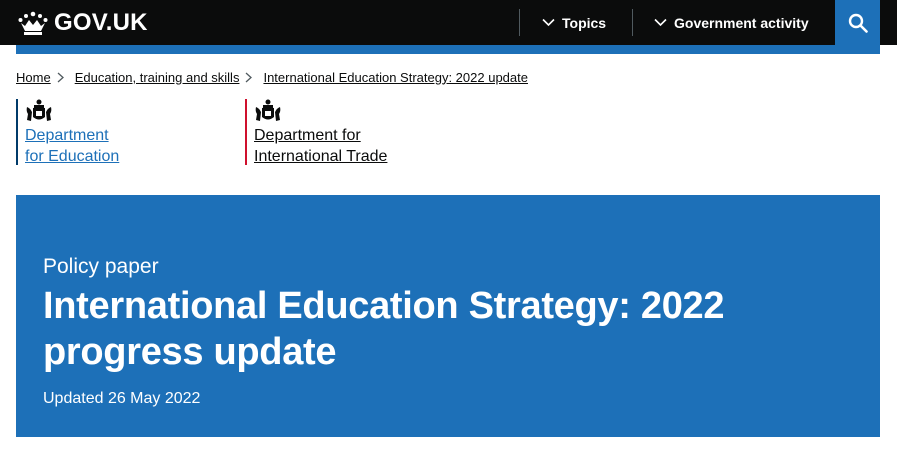 The height and width of the screenshot is (455, 897). Describe the element at coordinates (448, 49) in the screenshot. I see `header-accent-bar` at that location.